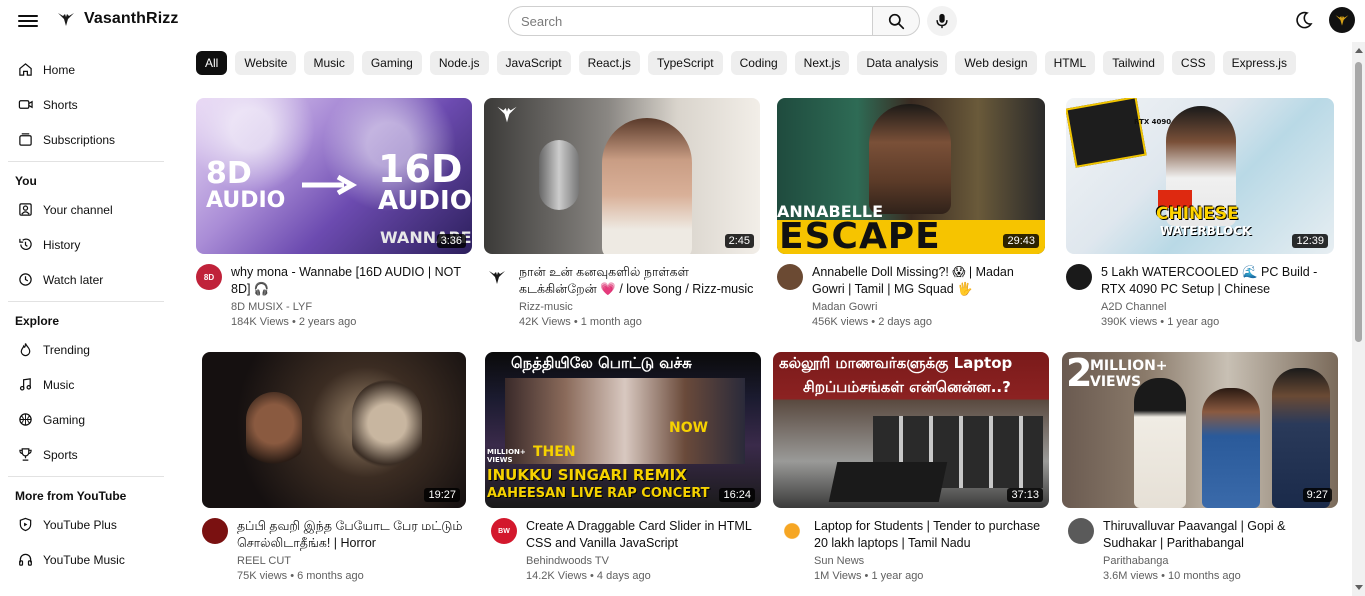 The image size is (1365, 596). What do you see at coordinates (1206, 231) in the screenshot?
I see `thumbnail-text: WATERBLOCK` at bounding box center [1206, 231].